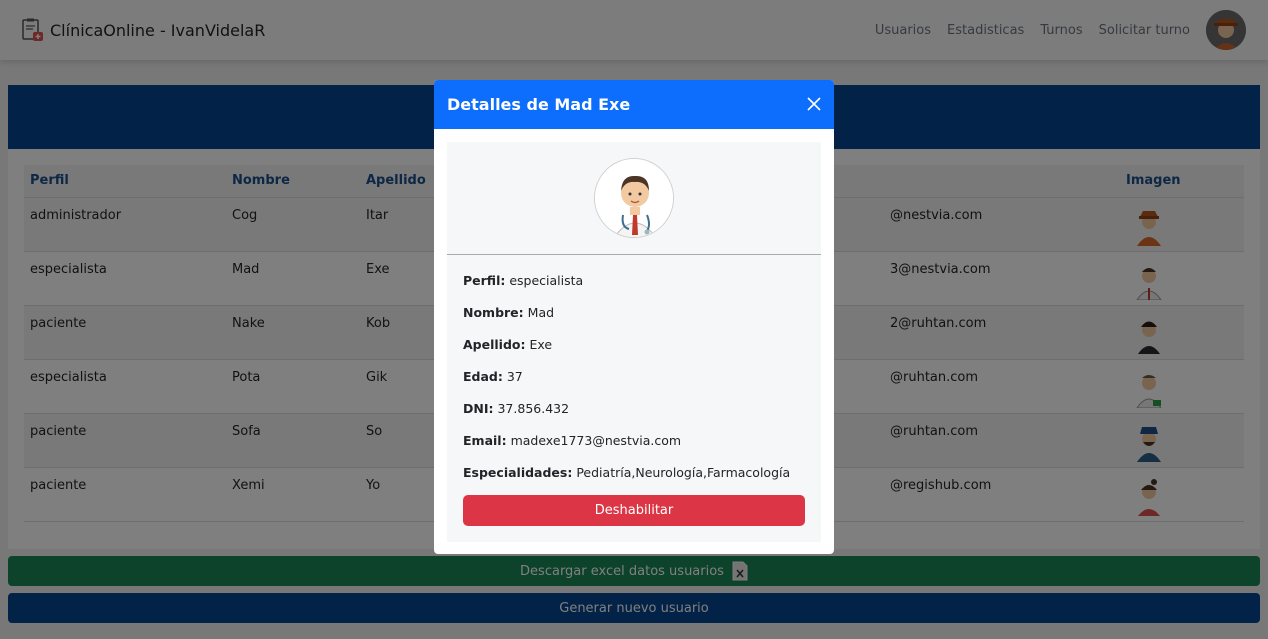  What do you see at coordinates (494, 344) in the screenshot?
I see `detail-label: Apellido:` at bounding box center [494, 344].